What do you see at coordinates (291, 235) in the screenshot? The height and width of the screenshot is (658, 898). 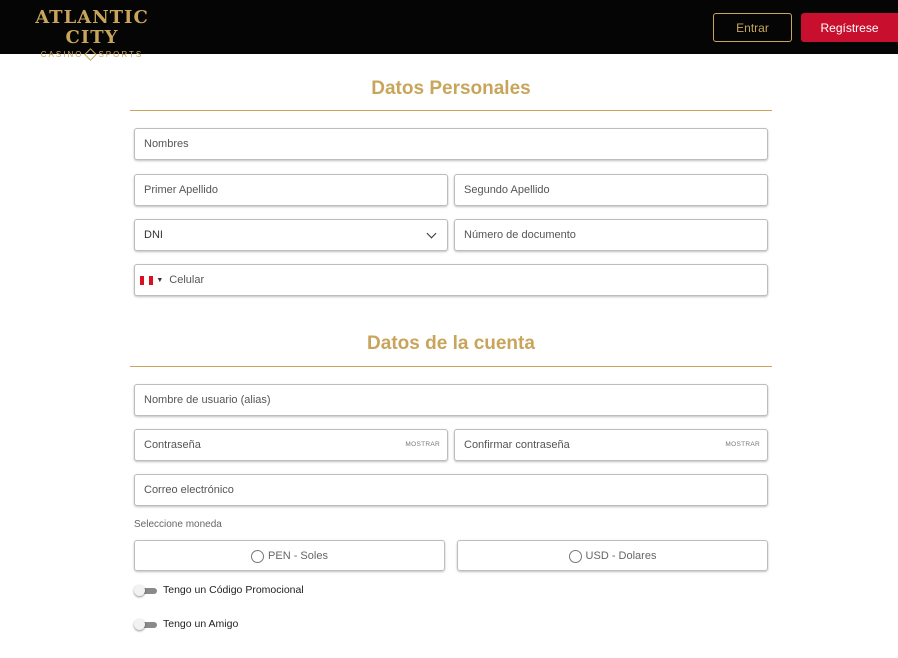 I see `document-type-select: DNI` at bounding box center [291, 235].